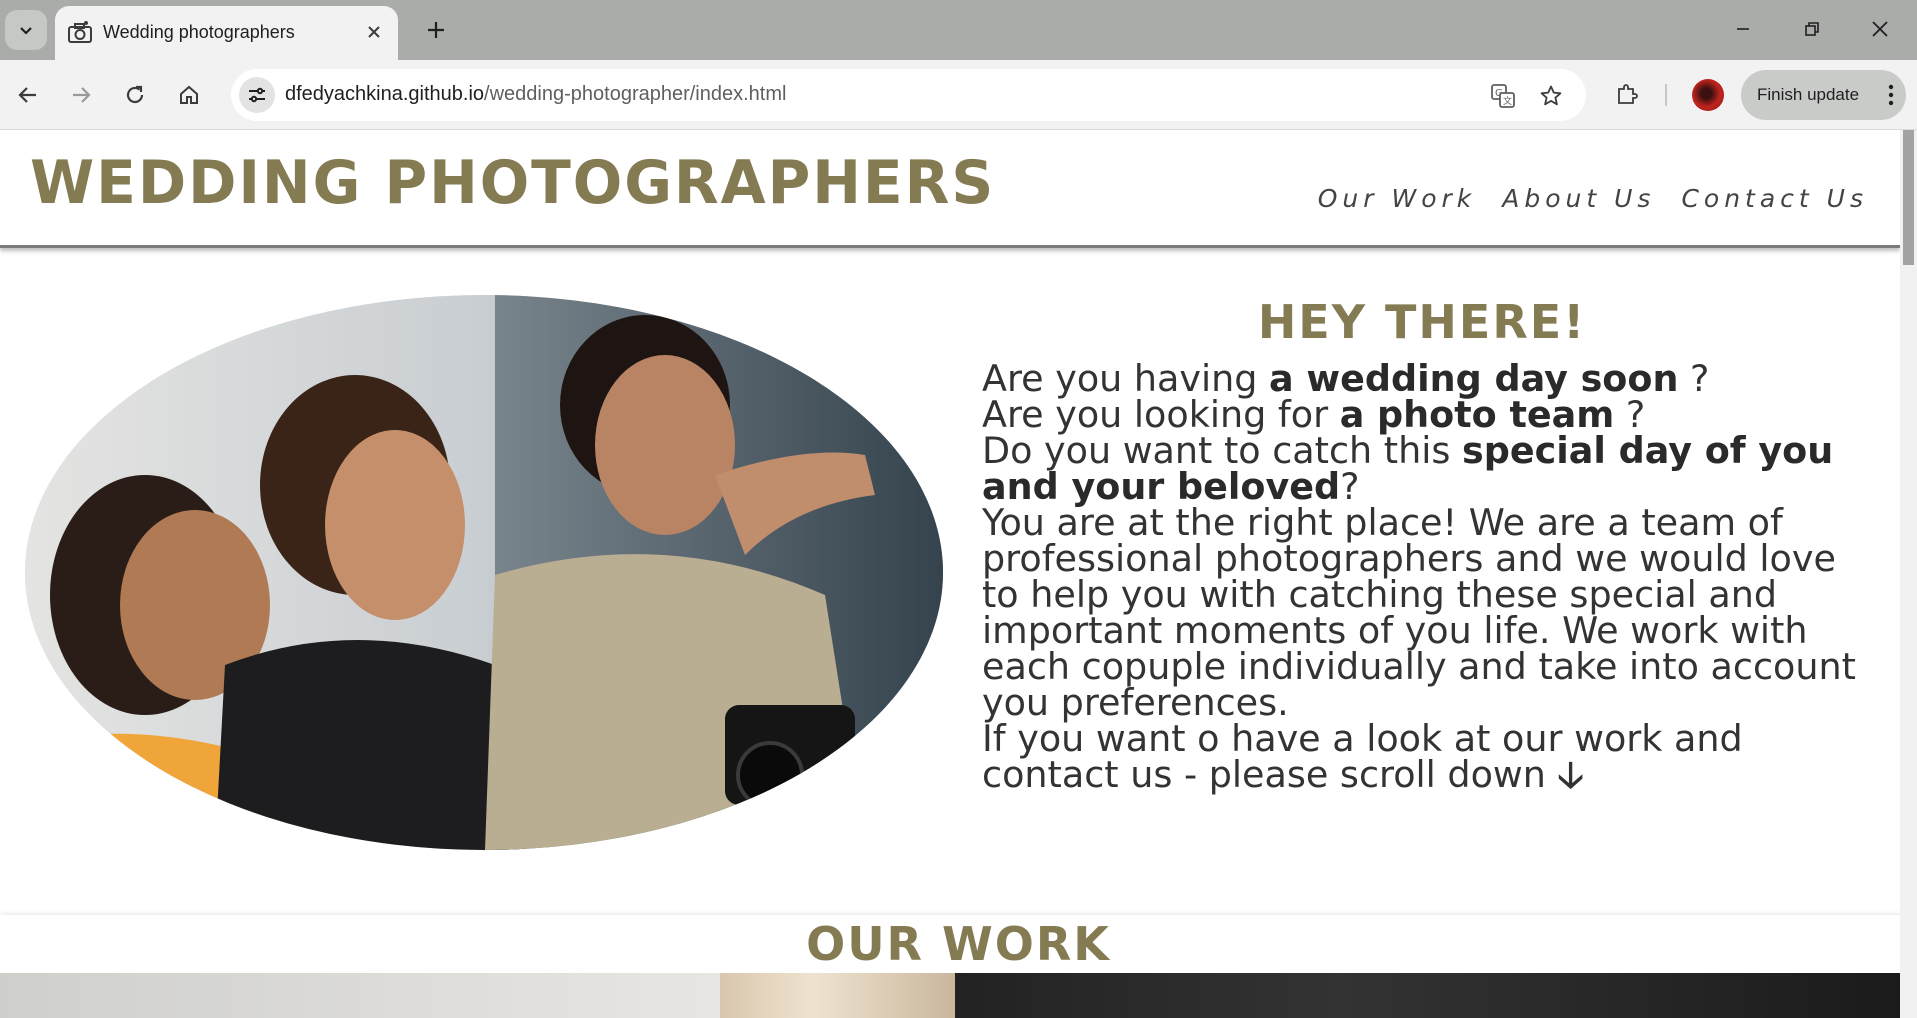 This screenshot has width=1917, height=1018. Describe the element at coordinates (1570, 774) in the screenshot. I see `arrow-down-icon: 🡣` at that location.